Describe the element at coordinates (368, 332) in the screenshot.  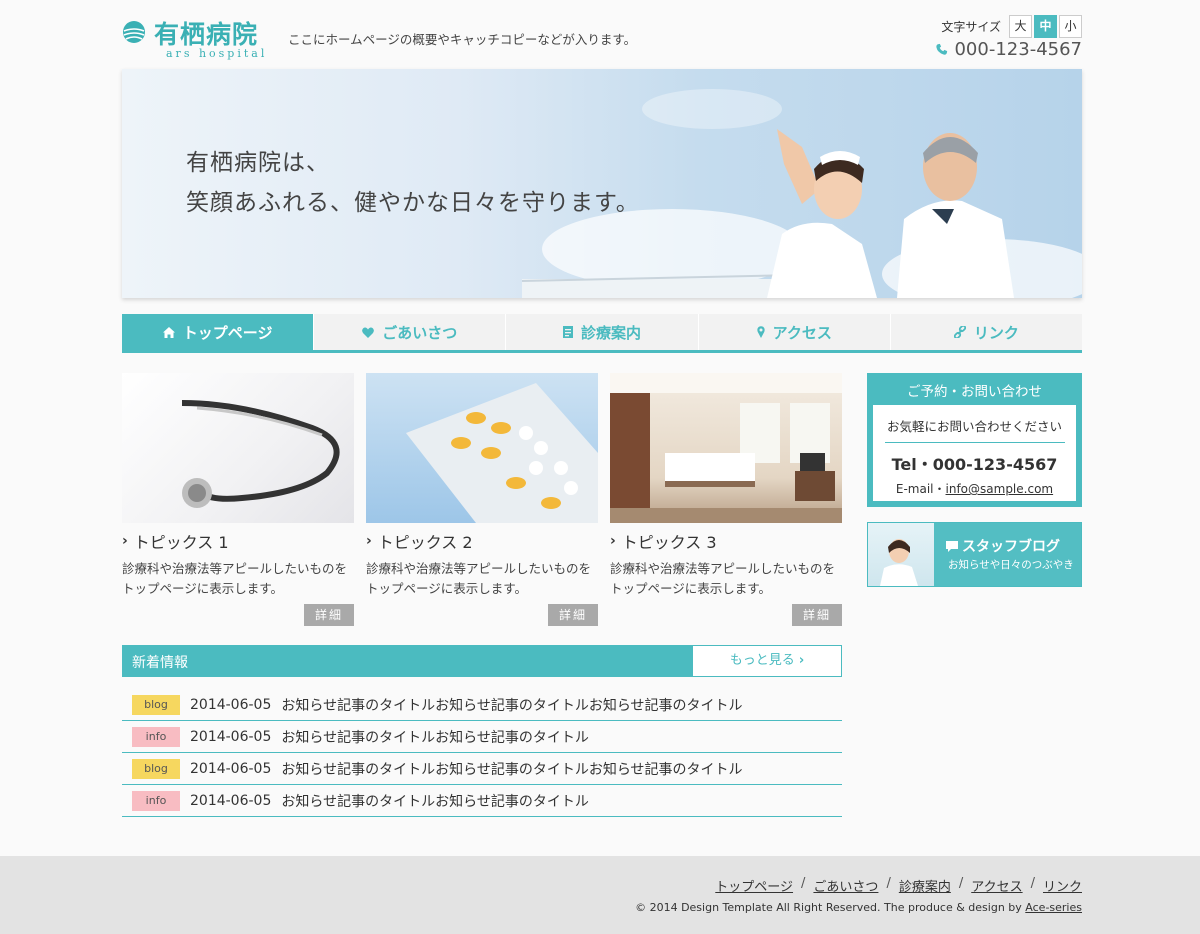
I see `heart-icon` at that location.